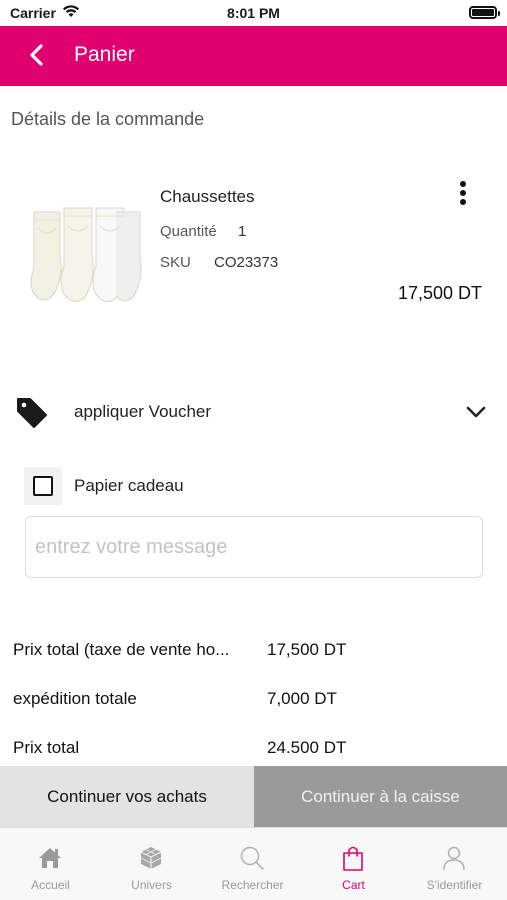  I want to click on voucher-label: appliquer Voucher, so click(143, 411).